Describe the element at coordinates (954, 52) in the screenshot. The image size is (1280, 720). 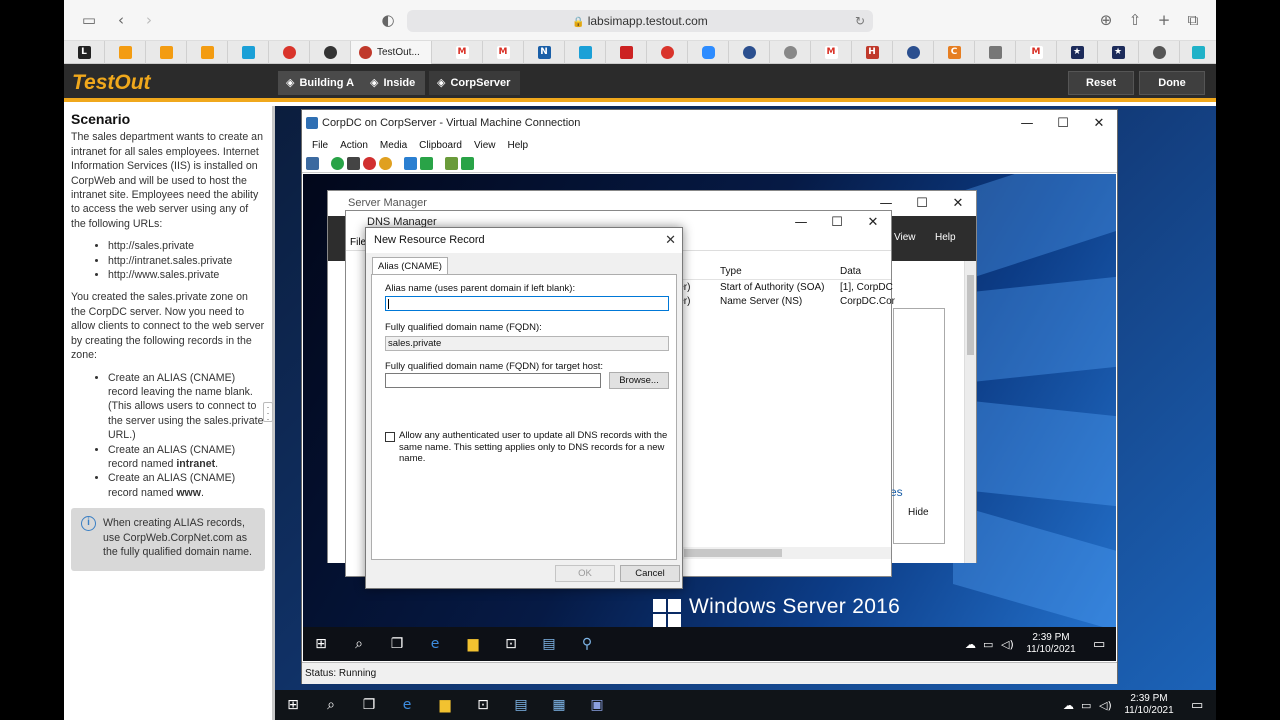
I see `tab: C` at that location.